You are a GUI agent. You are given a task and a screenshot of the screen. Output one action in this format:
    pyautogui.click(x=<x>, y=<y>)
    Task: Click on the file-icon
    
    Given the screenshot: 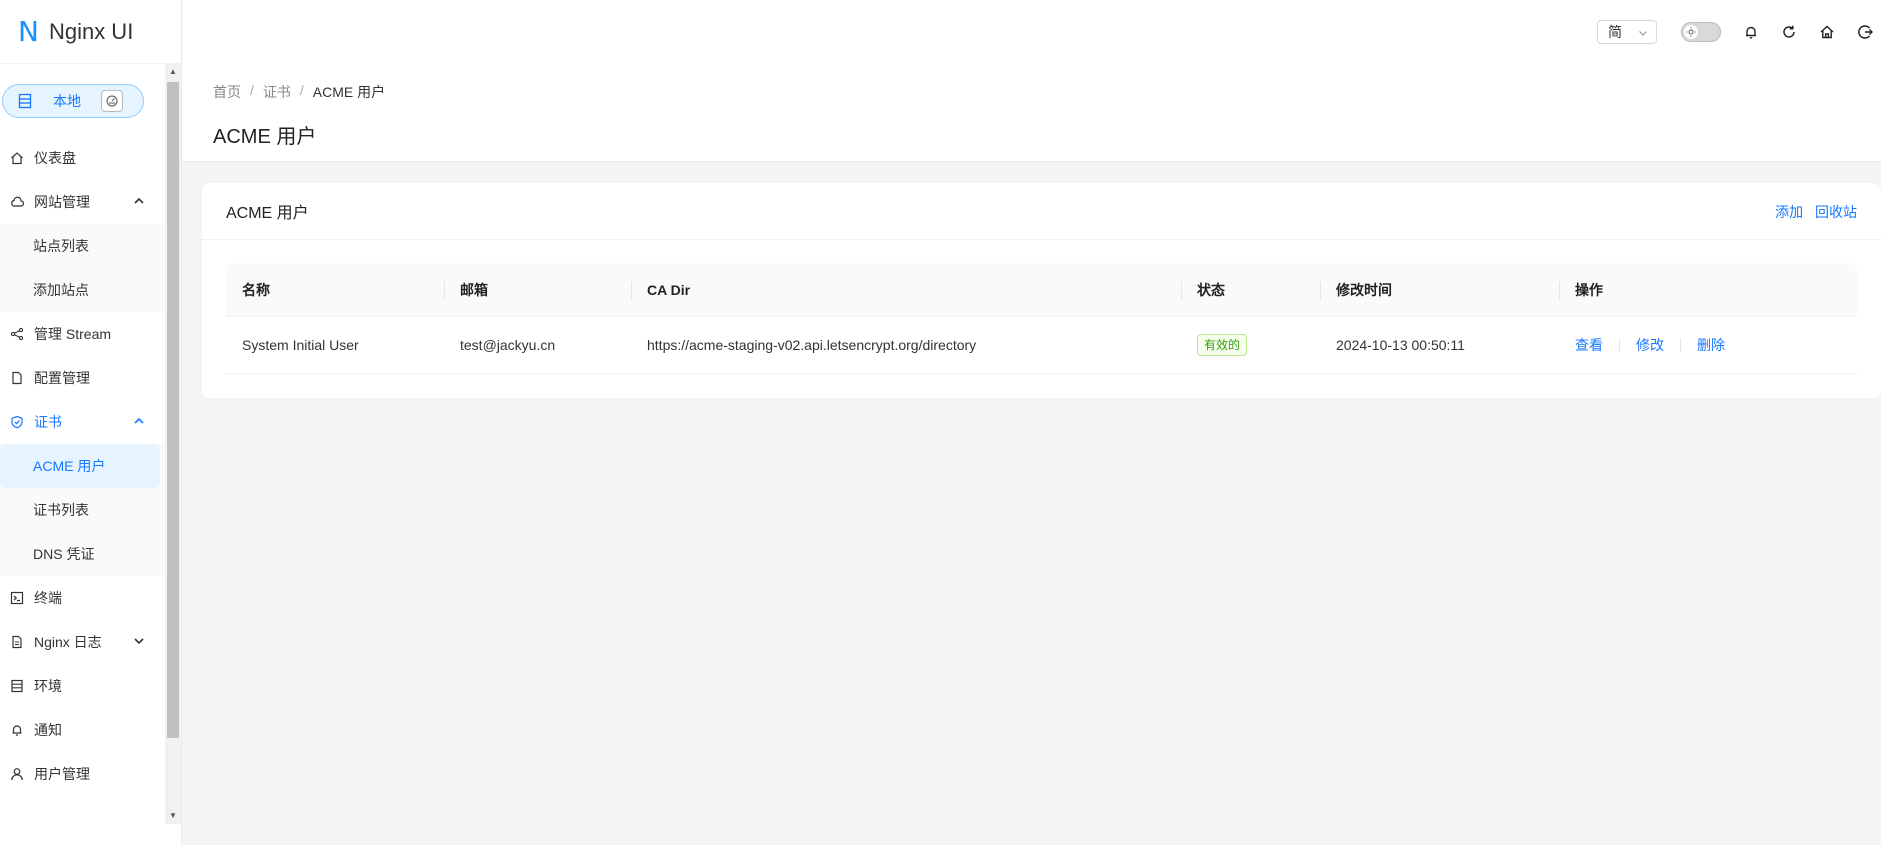 What is the action you would take?
    pyautogui.click(x=17, y=378)
    